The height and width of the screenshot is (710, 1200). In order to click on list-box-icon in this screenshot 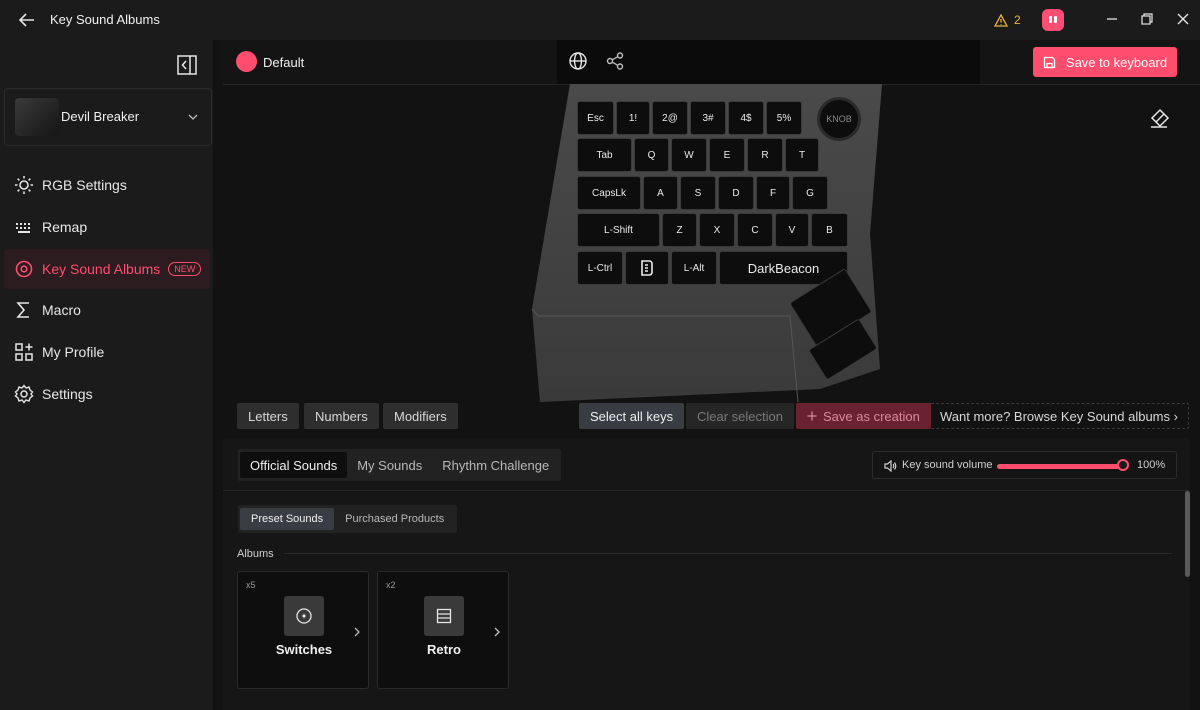, I will do `click(444, 616)`.